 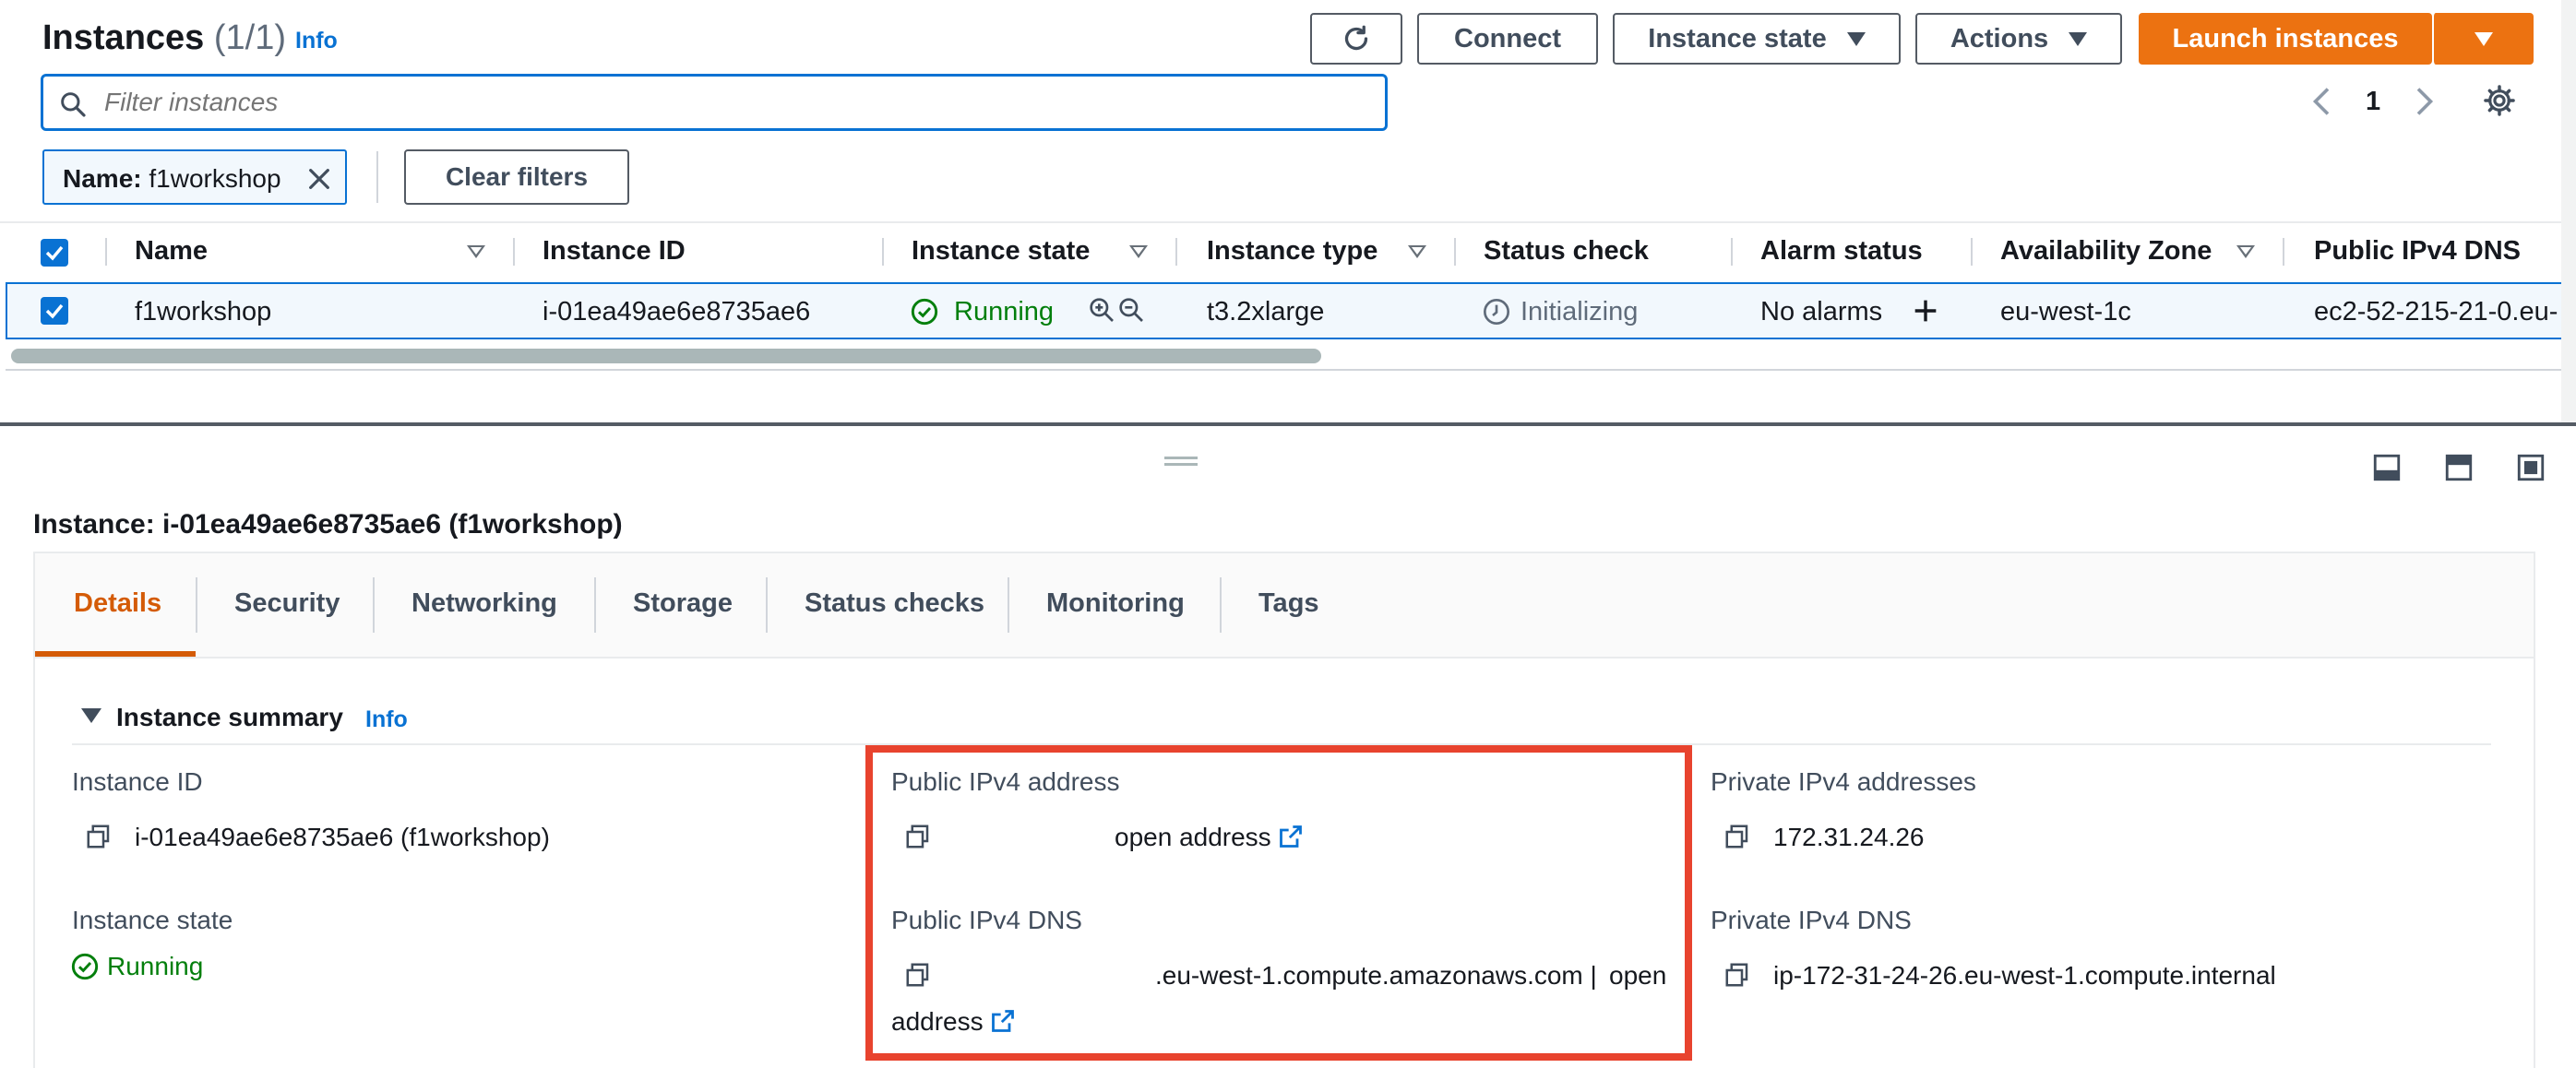 I want to click on summary-title: Instance summary, so click(x=229, y=717).